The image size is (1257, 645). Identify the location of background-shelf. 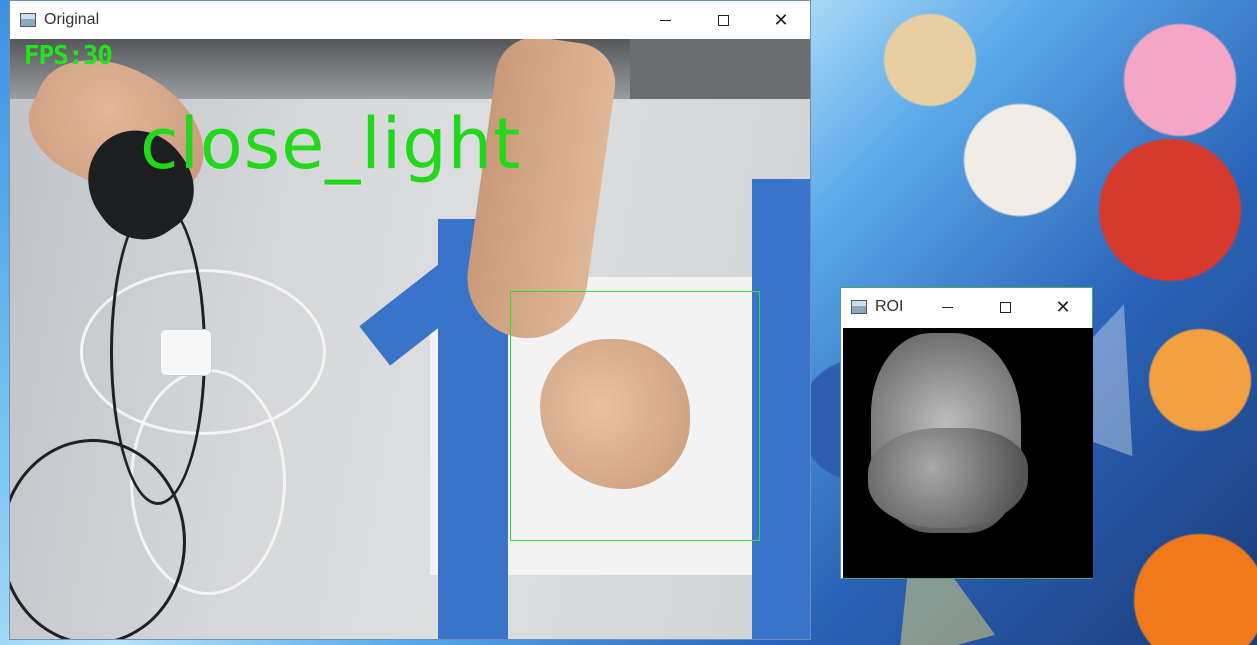
(720, 69).